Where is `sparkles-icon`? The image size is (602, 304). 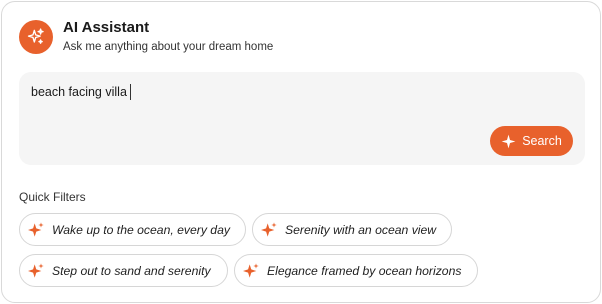 sparkles-icon is located at coordinates (36, 37).